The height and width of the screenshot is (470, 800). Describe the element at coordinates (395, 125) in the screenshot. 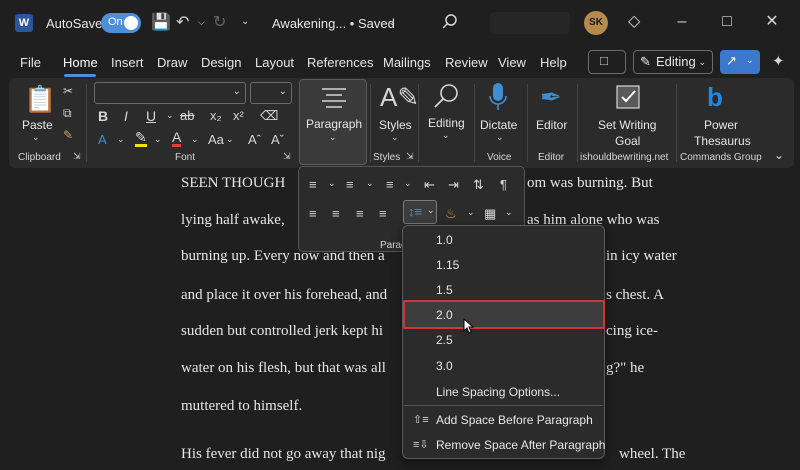

I see `styles-label: Styles` at that location.